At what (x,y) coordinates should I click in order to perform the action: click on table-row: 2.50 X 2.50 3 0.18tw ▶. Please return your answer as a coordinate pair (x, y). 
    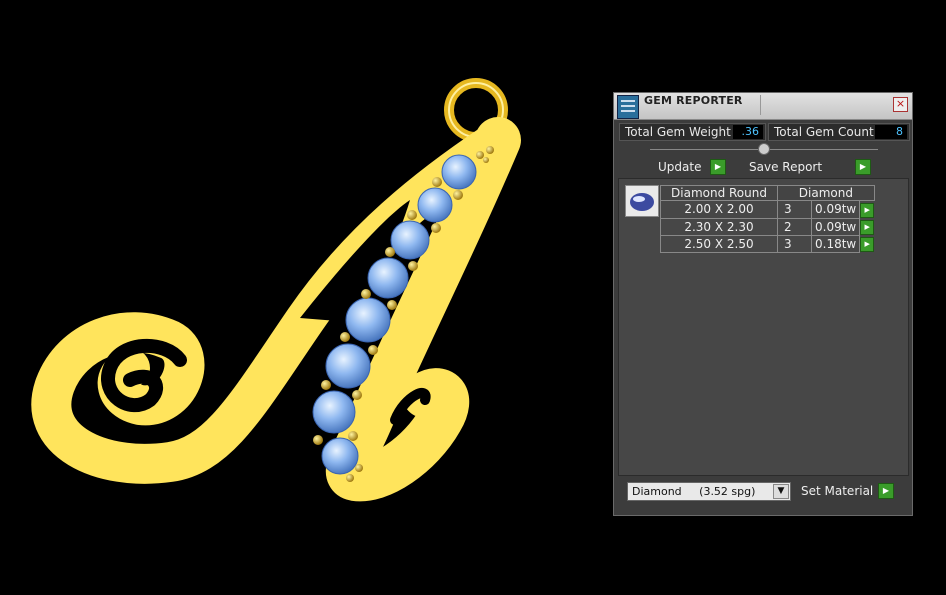
    Looking at the image, I should click on (767, 243).